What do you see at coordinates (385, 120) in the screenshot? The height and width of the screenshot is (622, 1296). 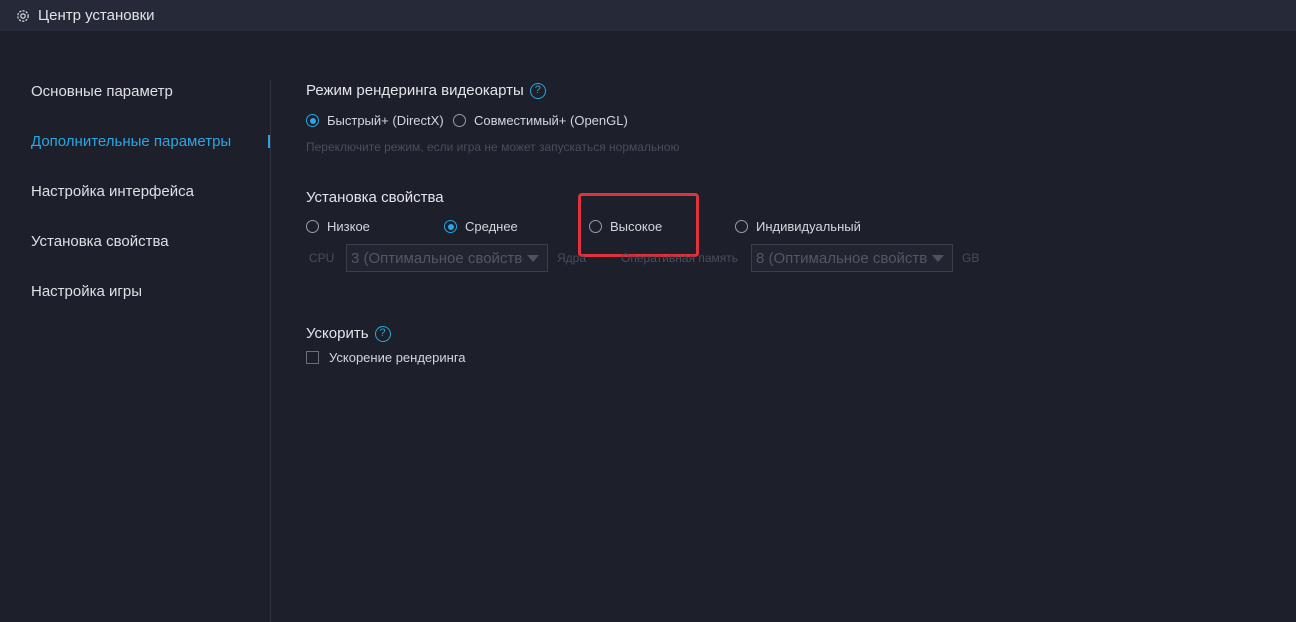 I see `radio-directx-label: Быстрый+ (DirectX)` at bounding box center [385, 120].